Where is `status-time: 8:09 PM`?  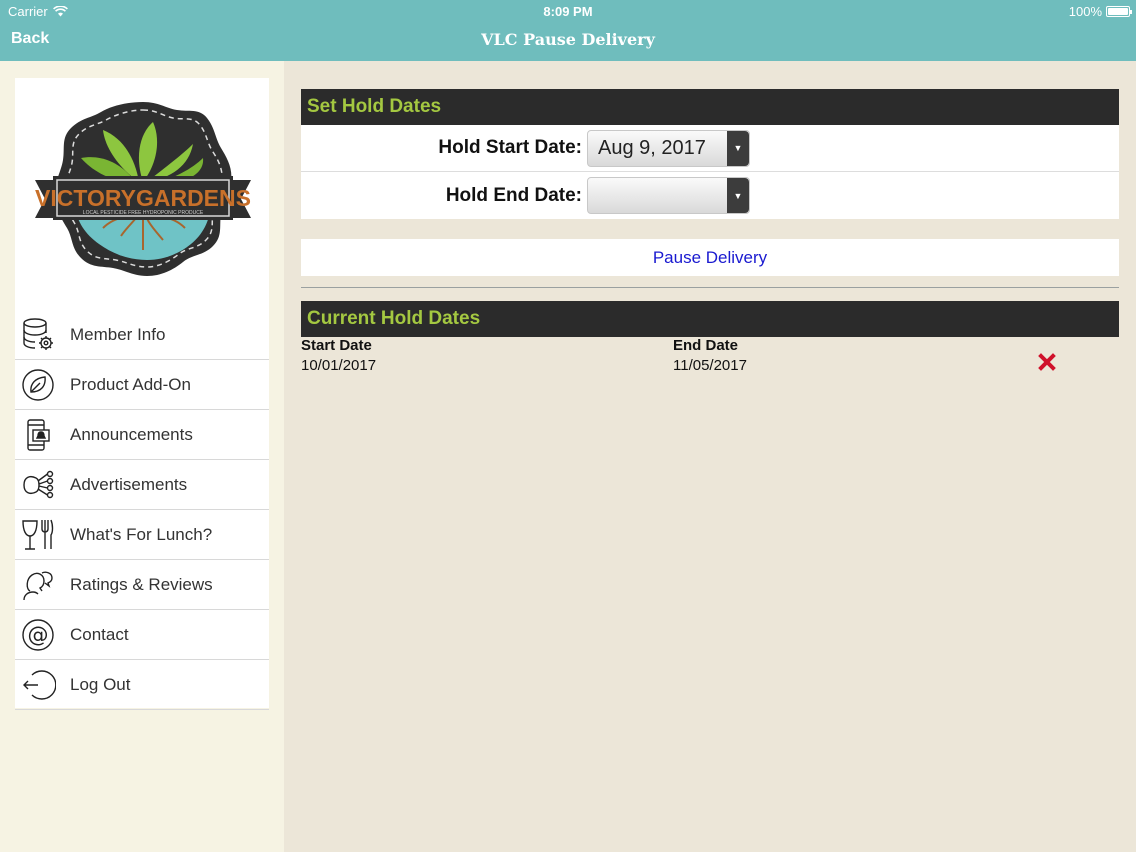 status-time: 8:09 PM is located at coordinates (568, 11).